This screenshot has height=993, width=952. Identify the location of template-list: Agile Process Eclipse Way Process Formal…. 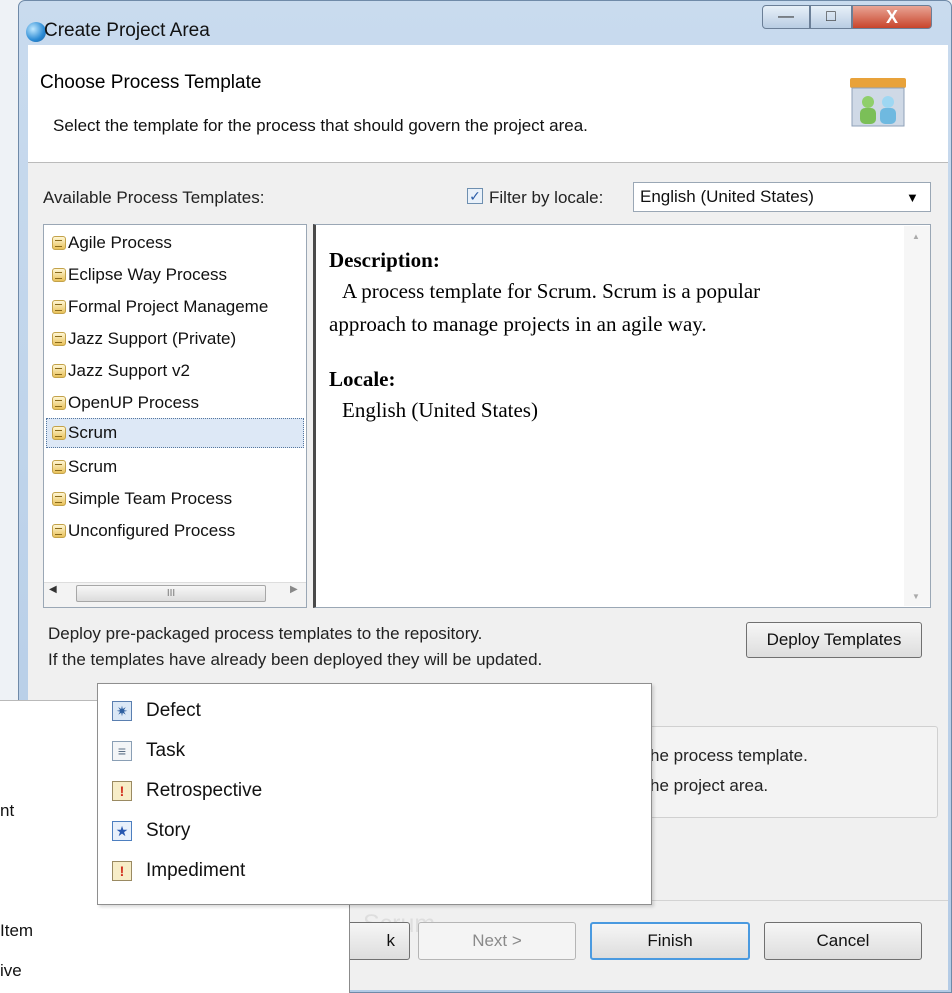
(175, 416).